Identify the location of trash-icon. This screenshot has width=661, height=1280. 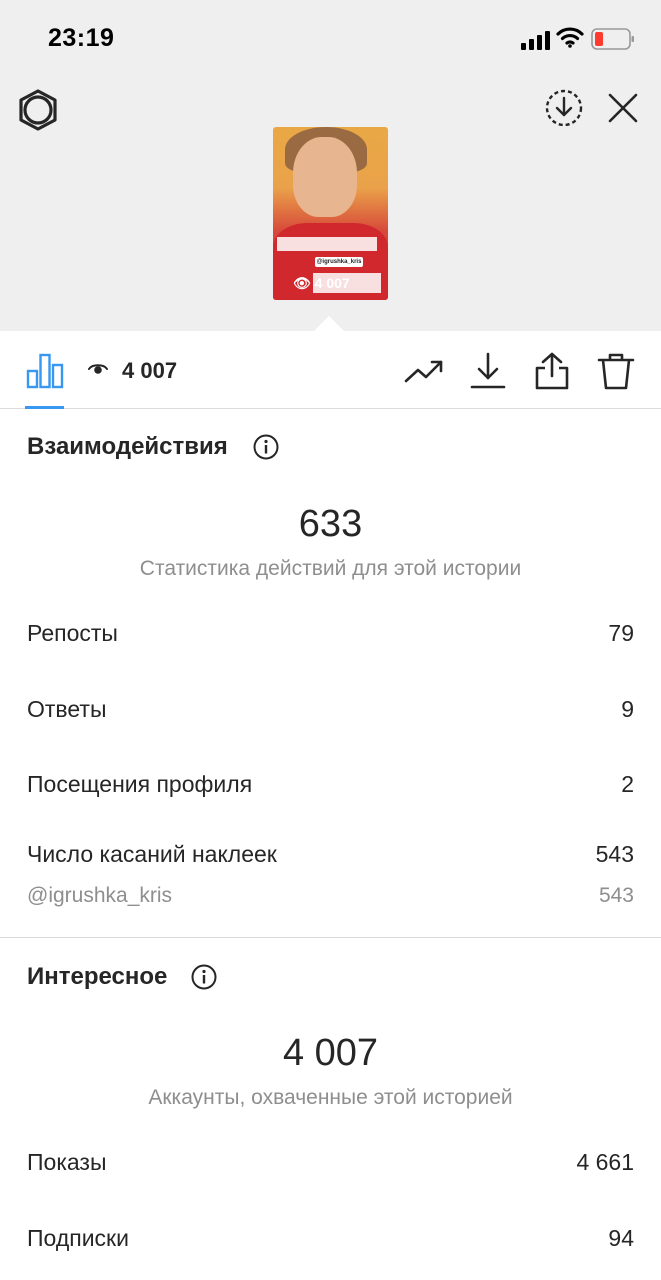
(616, 371).